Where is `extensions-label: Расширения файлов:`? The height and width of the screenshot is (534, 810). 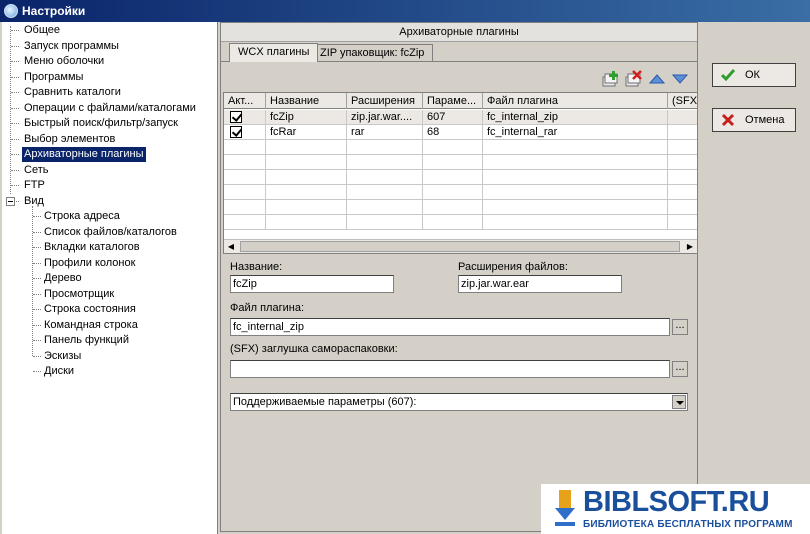
extensions-label: Расширения файлов: is located at coordinates (513, 267).